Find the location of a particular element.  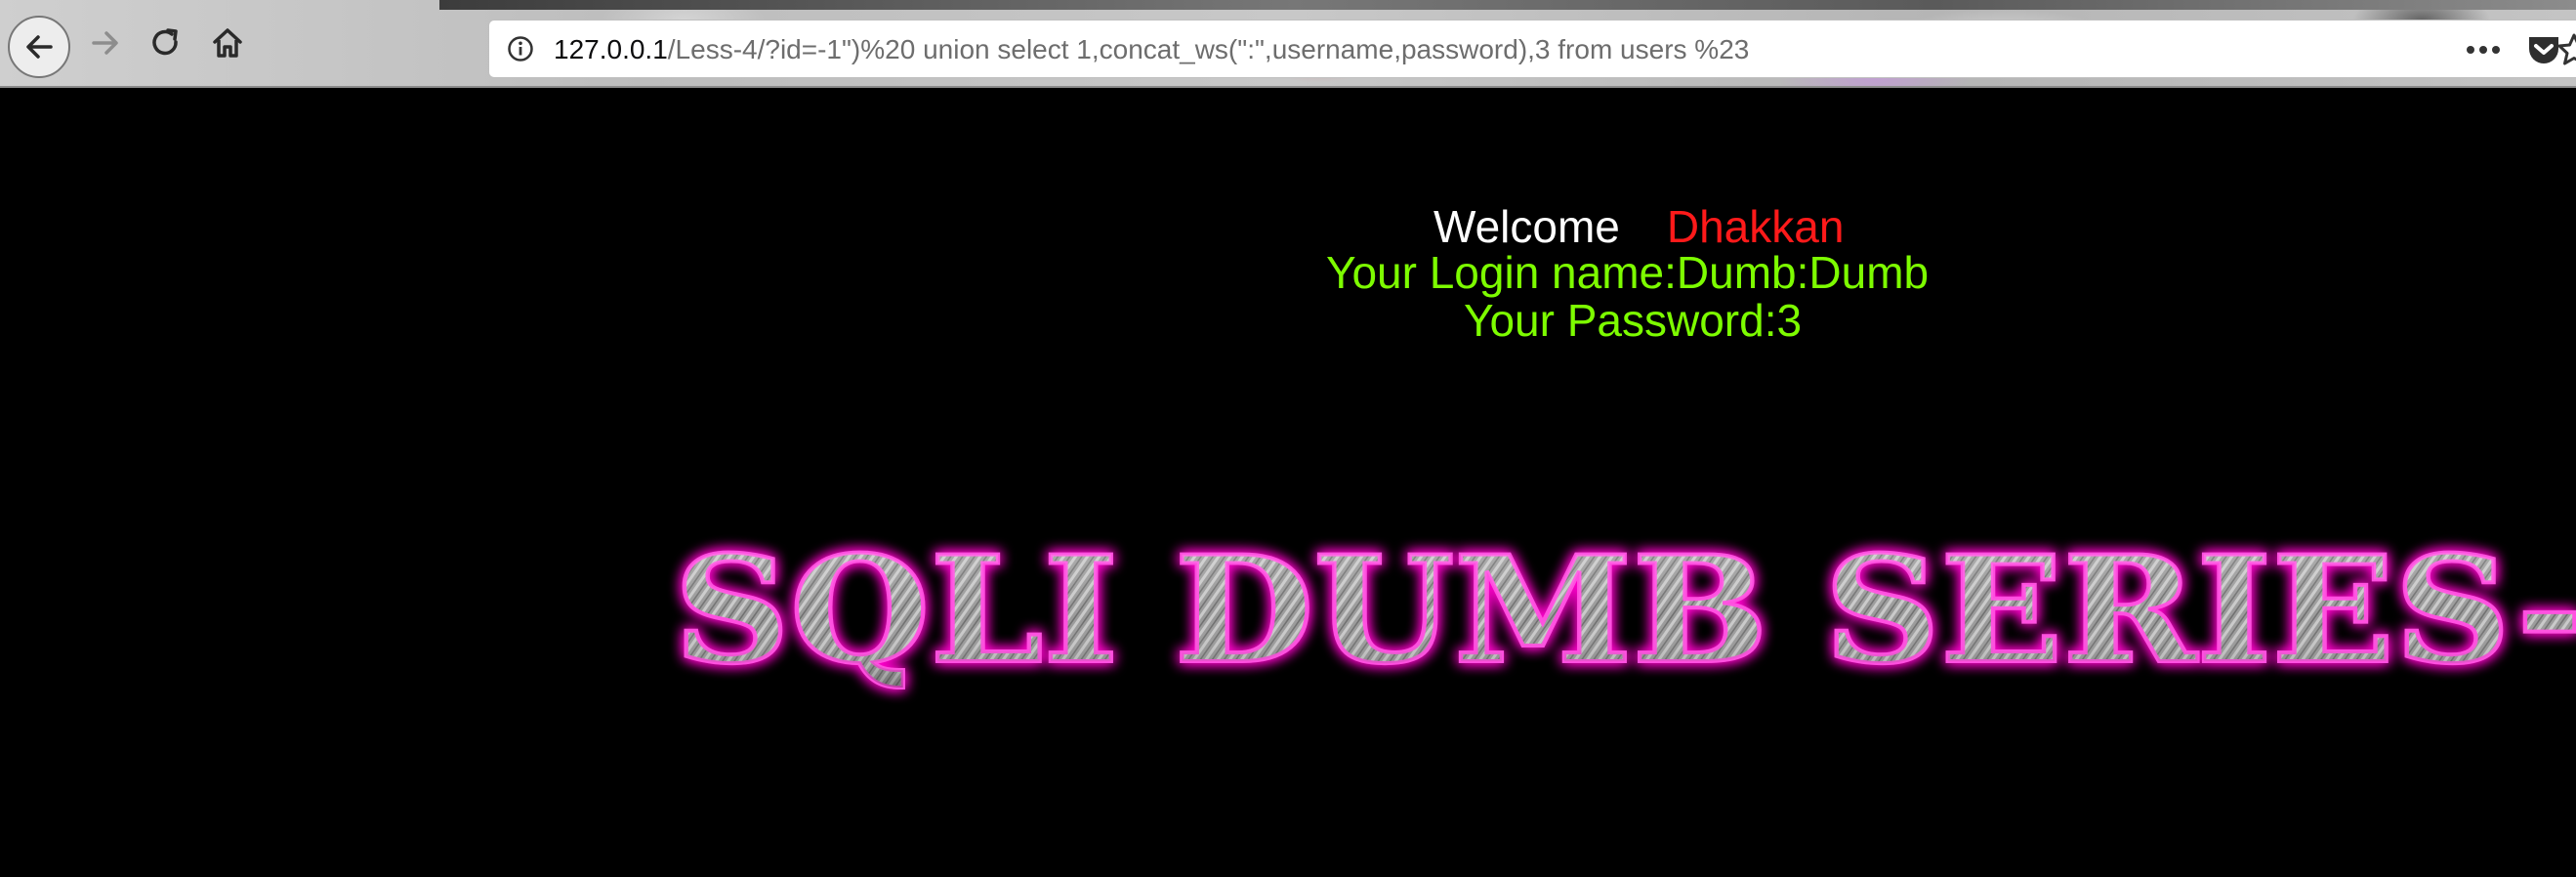

welcome-line: Welcome Dhakkan is located at coordinates (1639, 226).